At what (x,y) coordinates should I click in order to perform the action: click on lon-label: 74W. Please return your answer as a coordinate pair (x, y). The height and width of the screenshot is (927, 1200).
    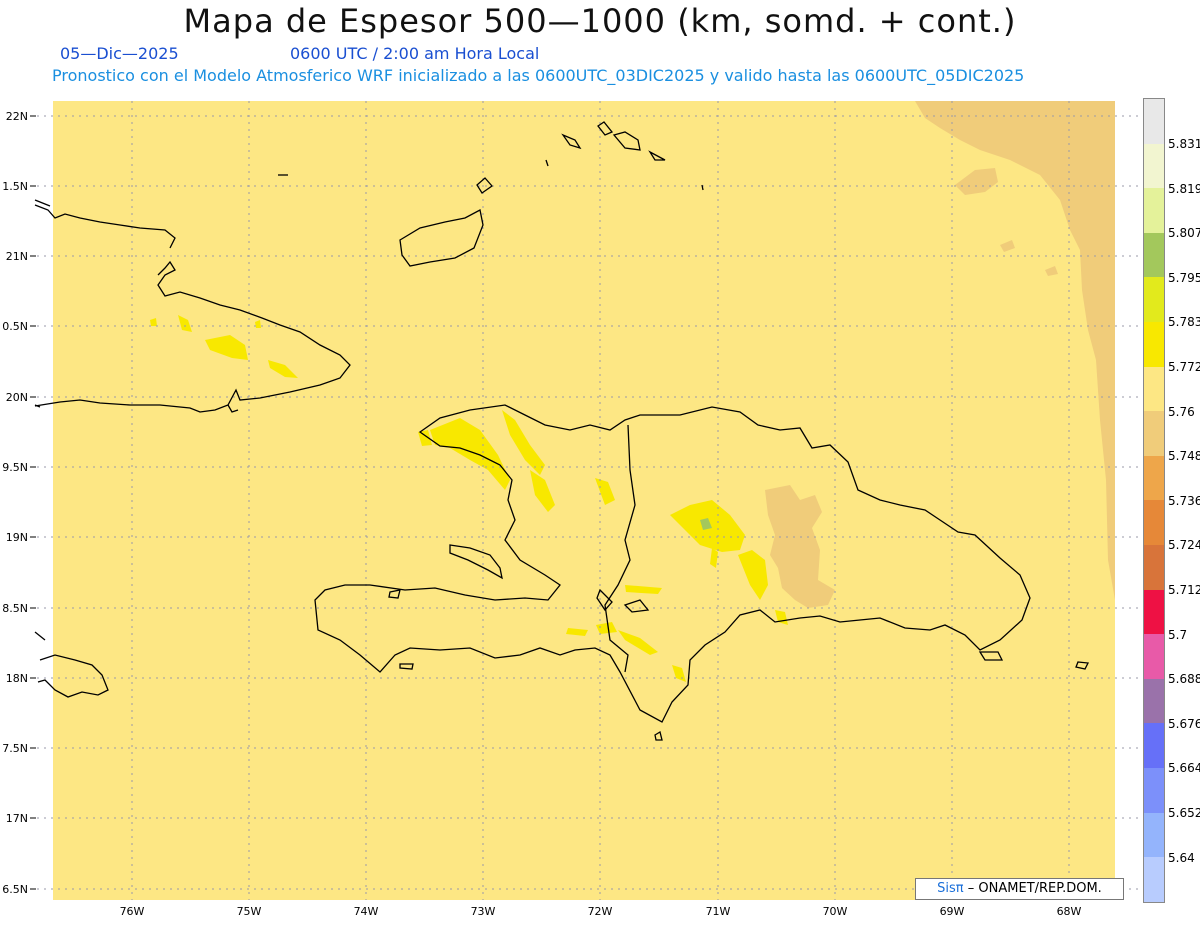
    Looking at the image, I should click on (366, 910).